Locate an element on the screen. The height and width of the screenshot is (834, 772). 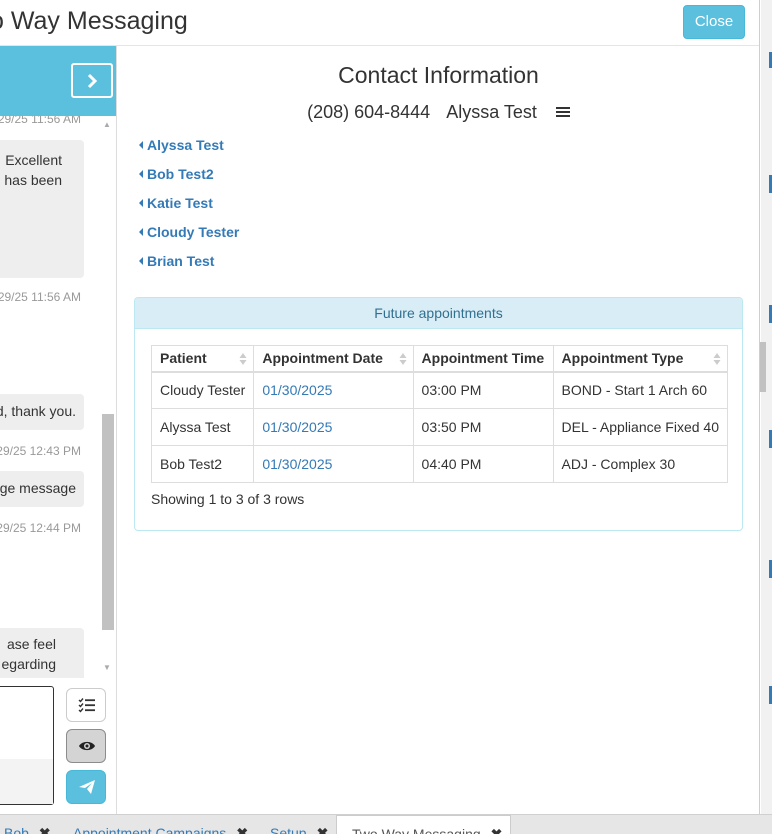
contact-name: Alyssa Test is located at coordinates (491, 112).